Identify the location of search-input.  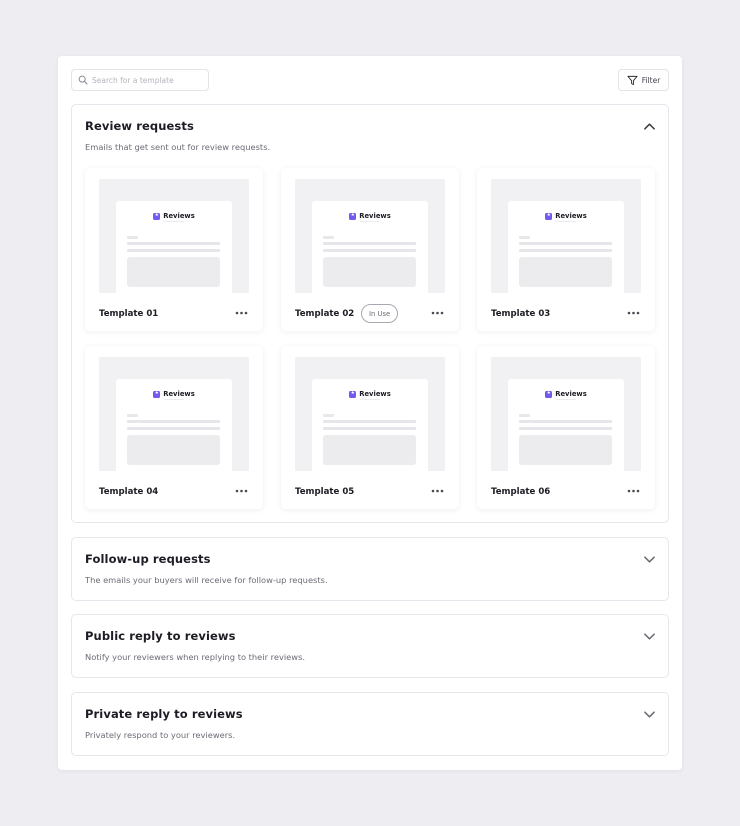
(147, 80).